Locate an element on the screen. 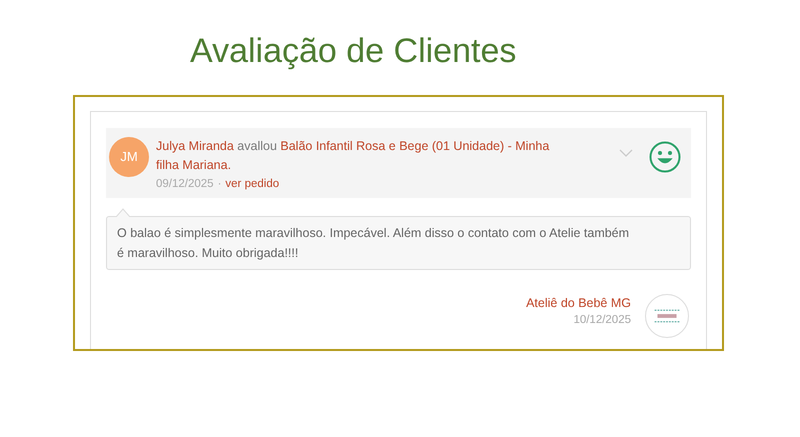 The image size is (800, 437). expand-chevron-icon is located at coordinates (626, 153).